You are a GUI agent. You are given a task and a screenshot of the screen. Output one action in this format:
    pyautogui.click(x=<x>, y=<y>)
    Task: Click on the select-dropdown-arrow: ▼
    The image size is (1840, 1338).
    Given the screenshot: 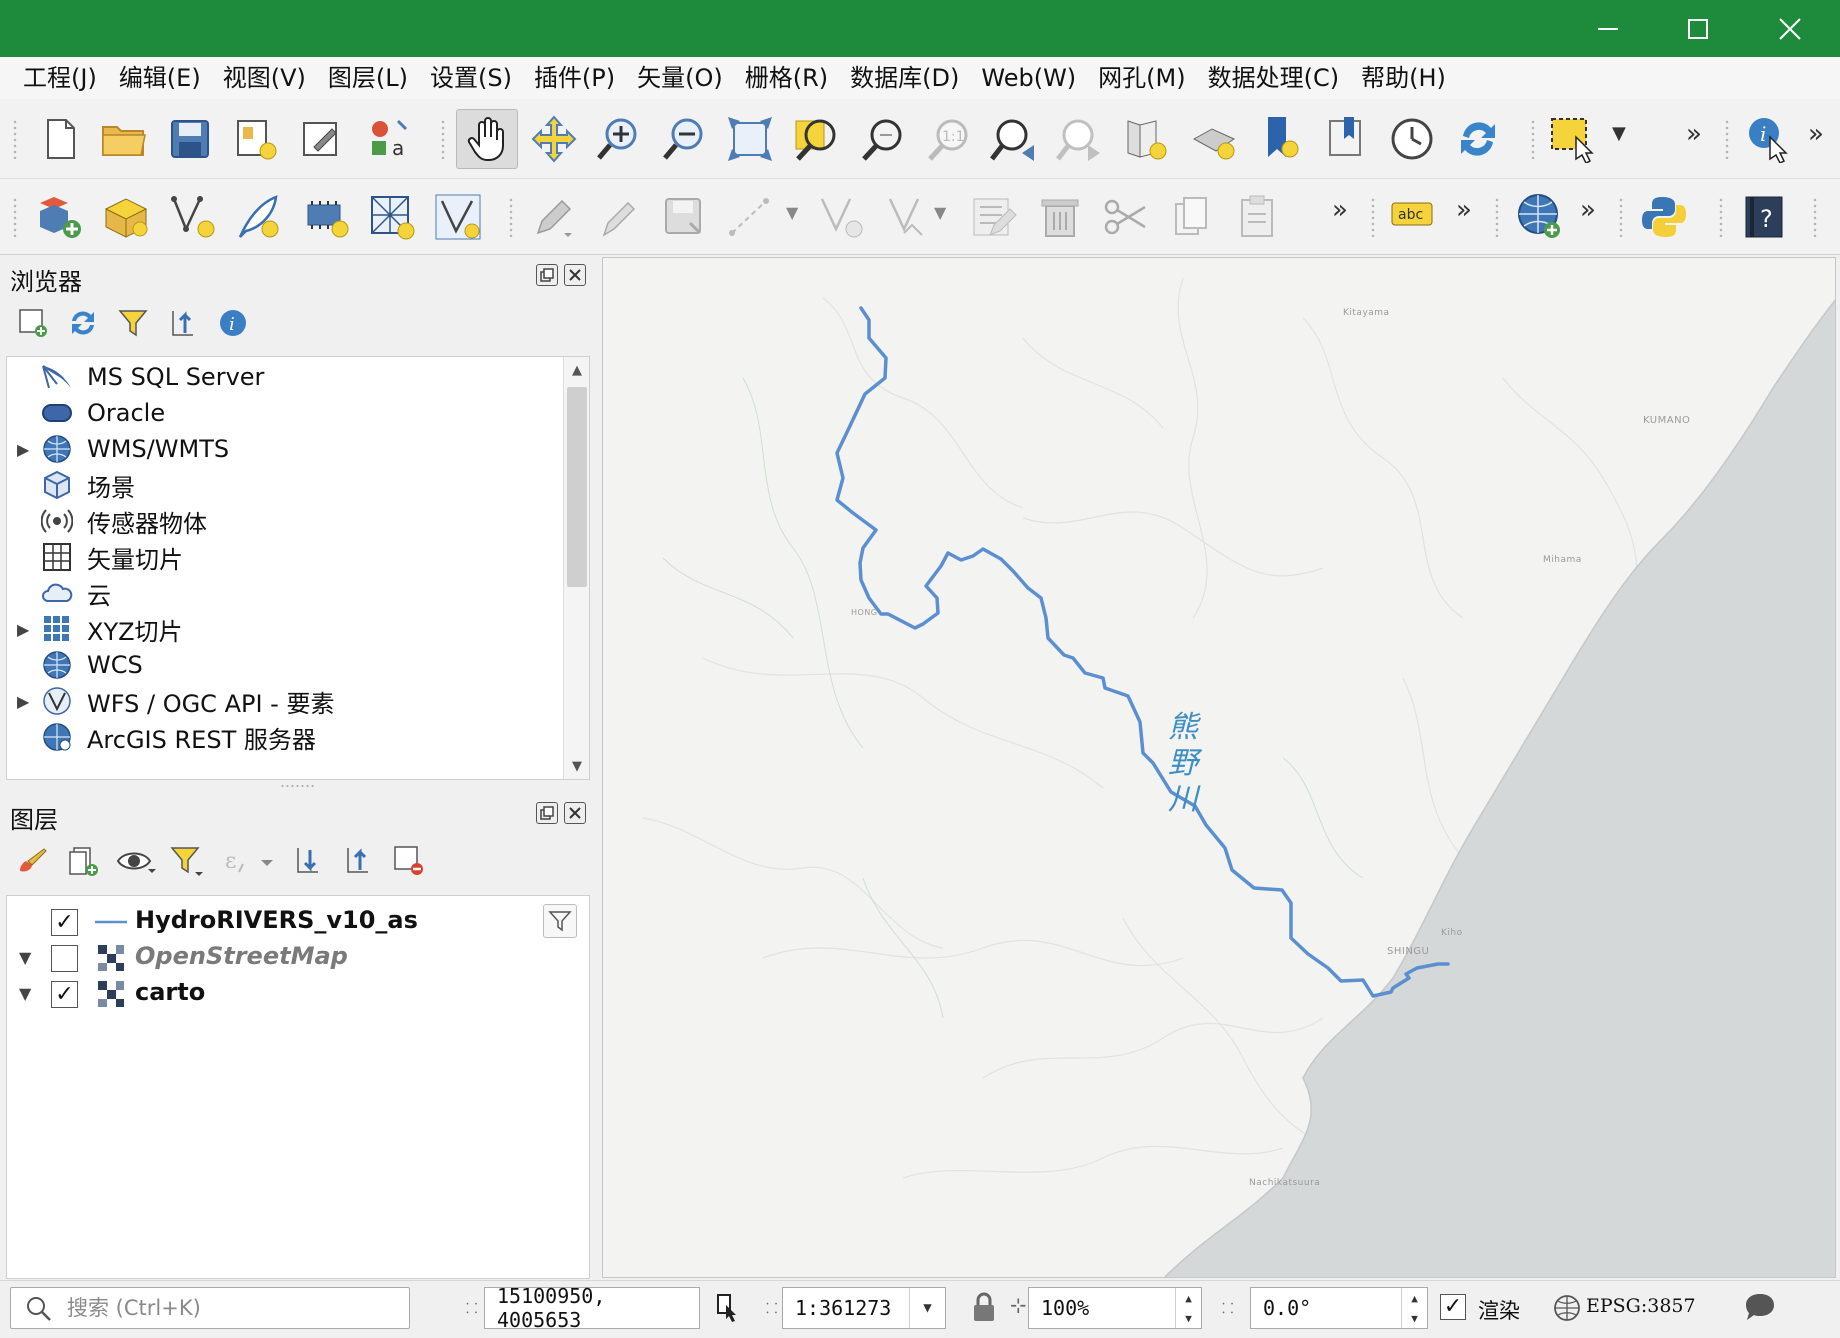 What is the action you would take?
    pyautogui.click(x=1619, y=133)
    